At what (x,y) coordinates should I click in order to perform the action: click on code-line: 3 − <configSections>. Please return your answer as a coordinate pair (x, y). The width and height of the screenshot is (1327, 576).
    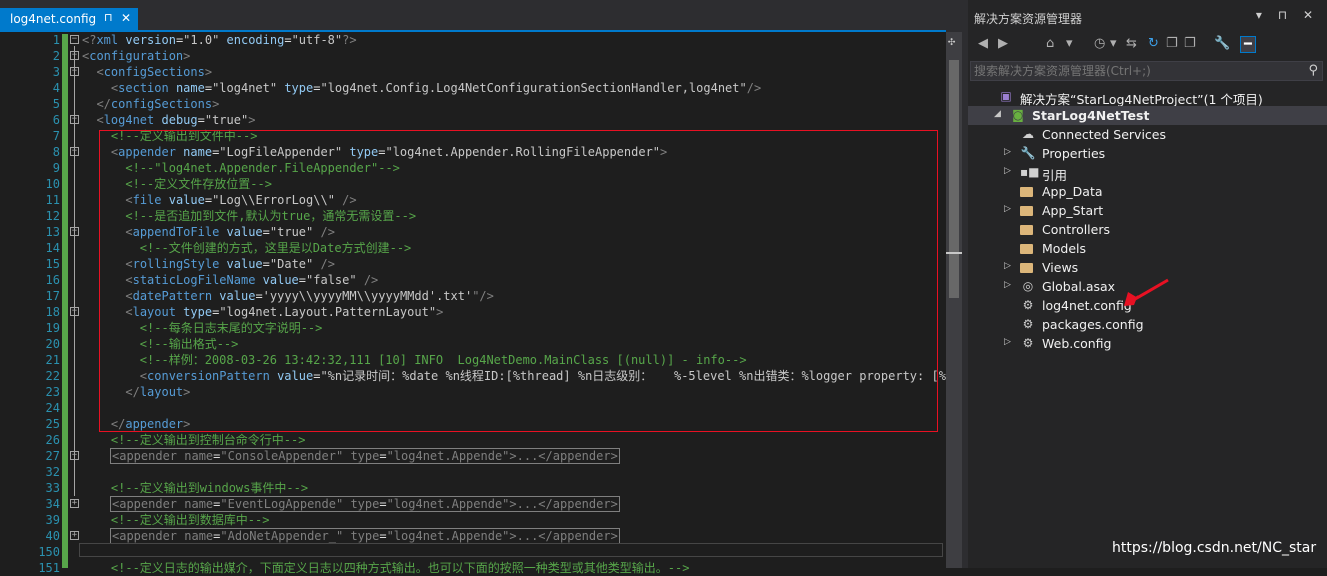
    Looking at the image, I should click on (473, 72).